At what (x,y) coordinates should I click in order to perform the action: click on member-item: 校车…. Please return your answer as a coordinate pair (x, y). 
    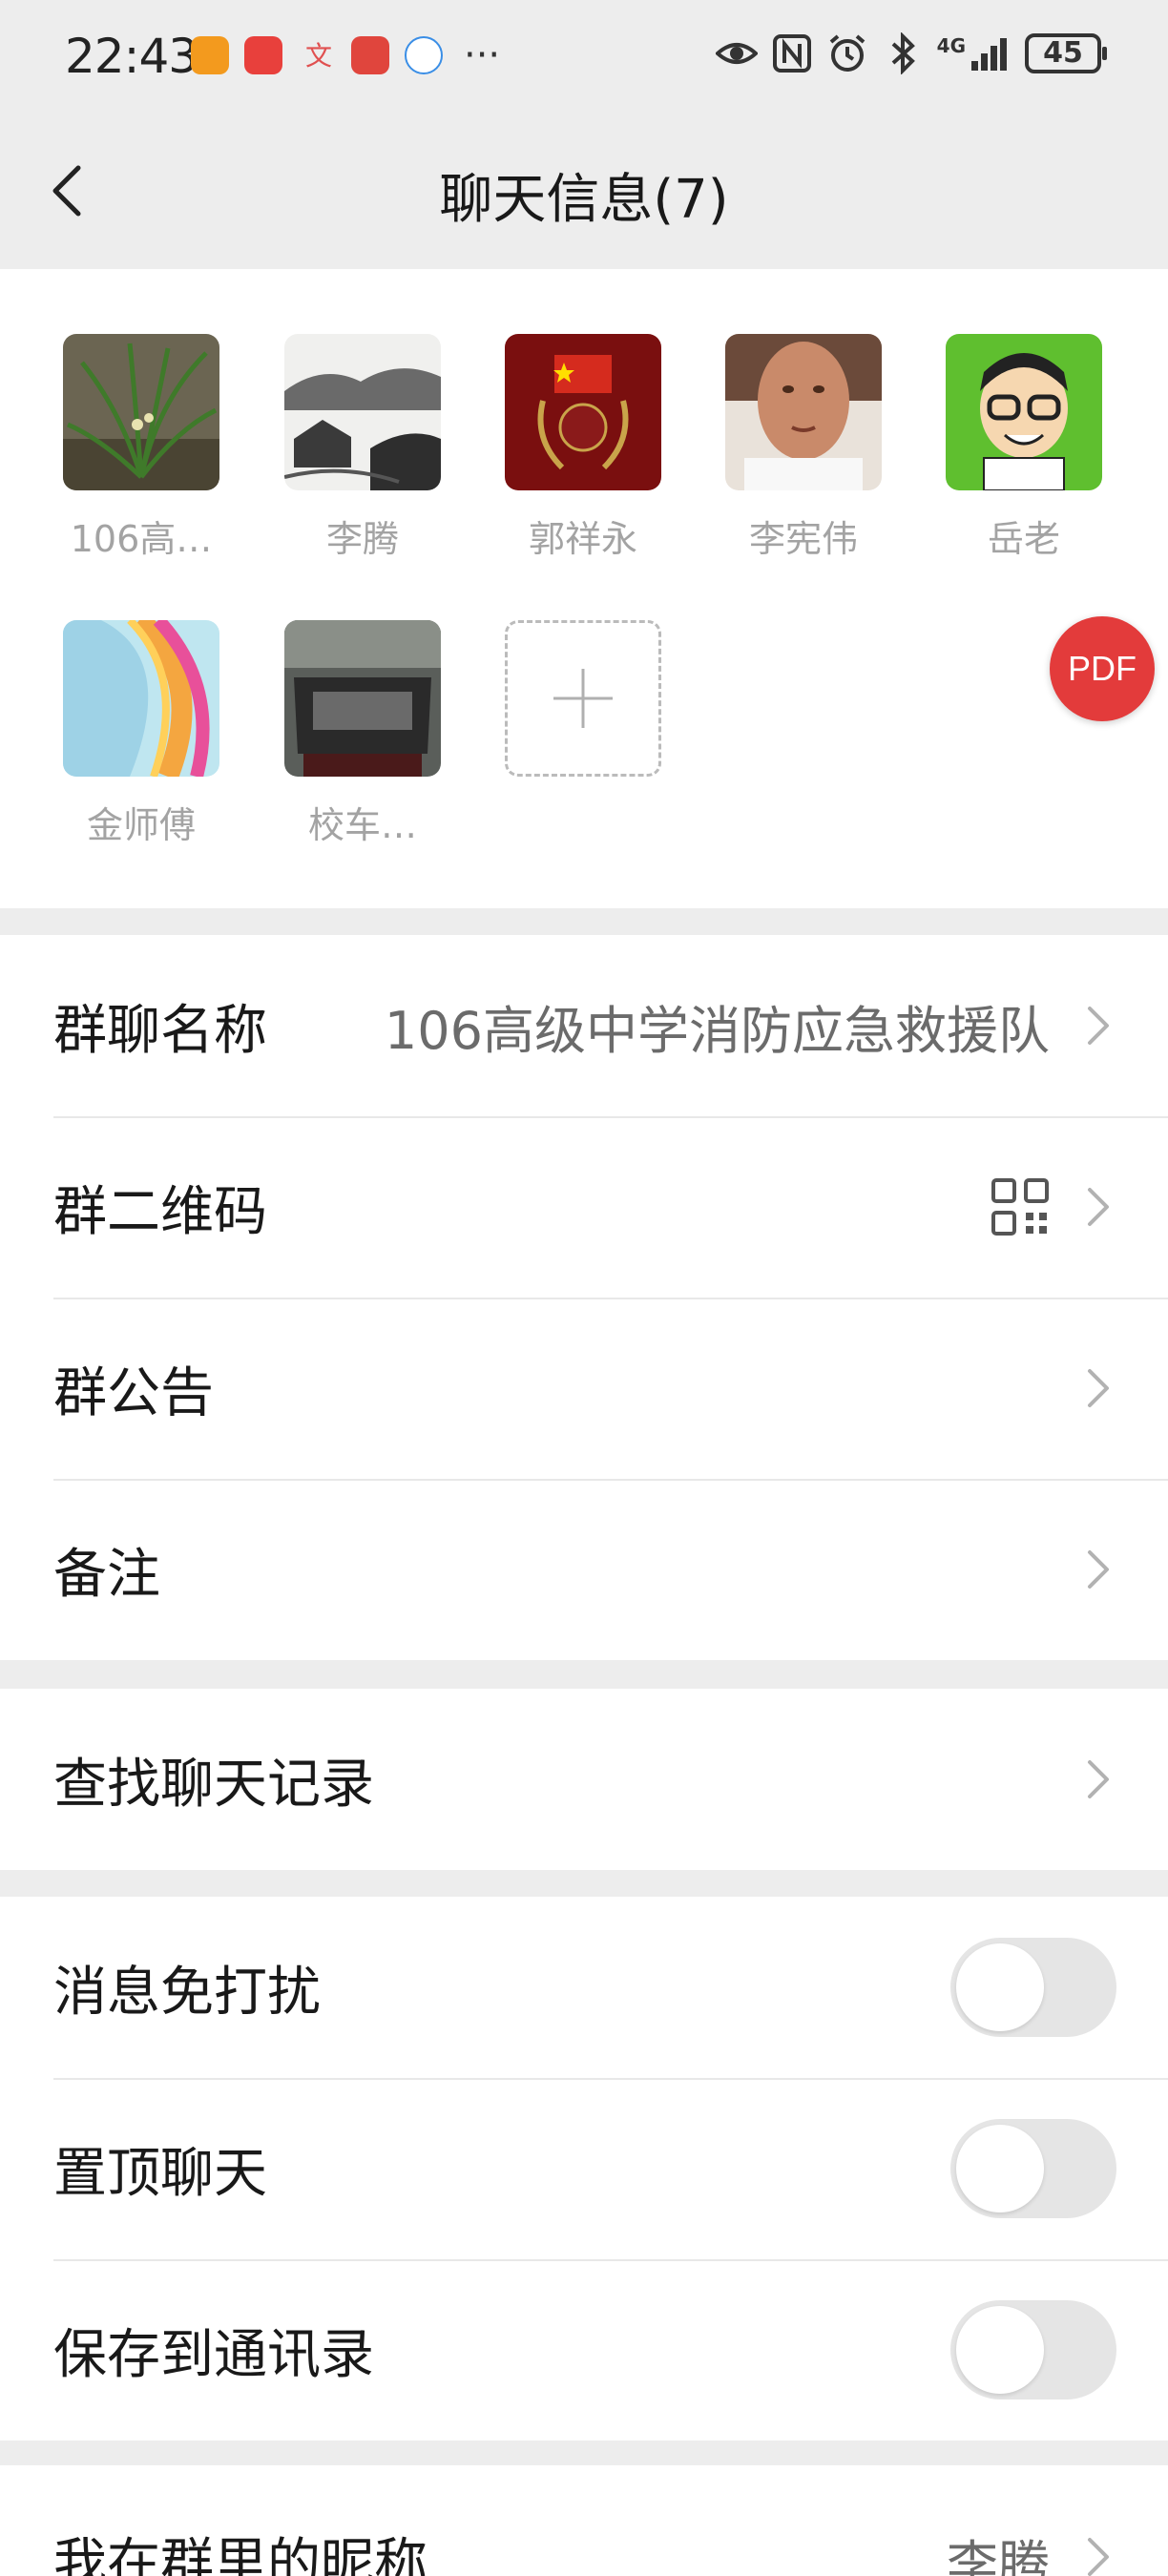
    Looking at the image, I should click on (362, 734).